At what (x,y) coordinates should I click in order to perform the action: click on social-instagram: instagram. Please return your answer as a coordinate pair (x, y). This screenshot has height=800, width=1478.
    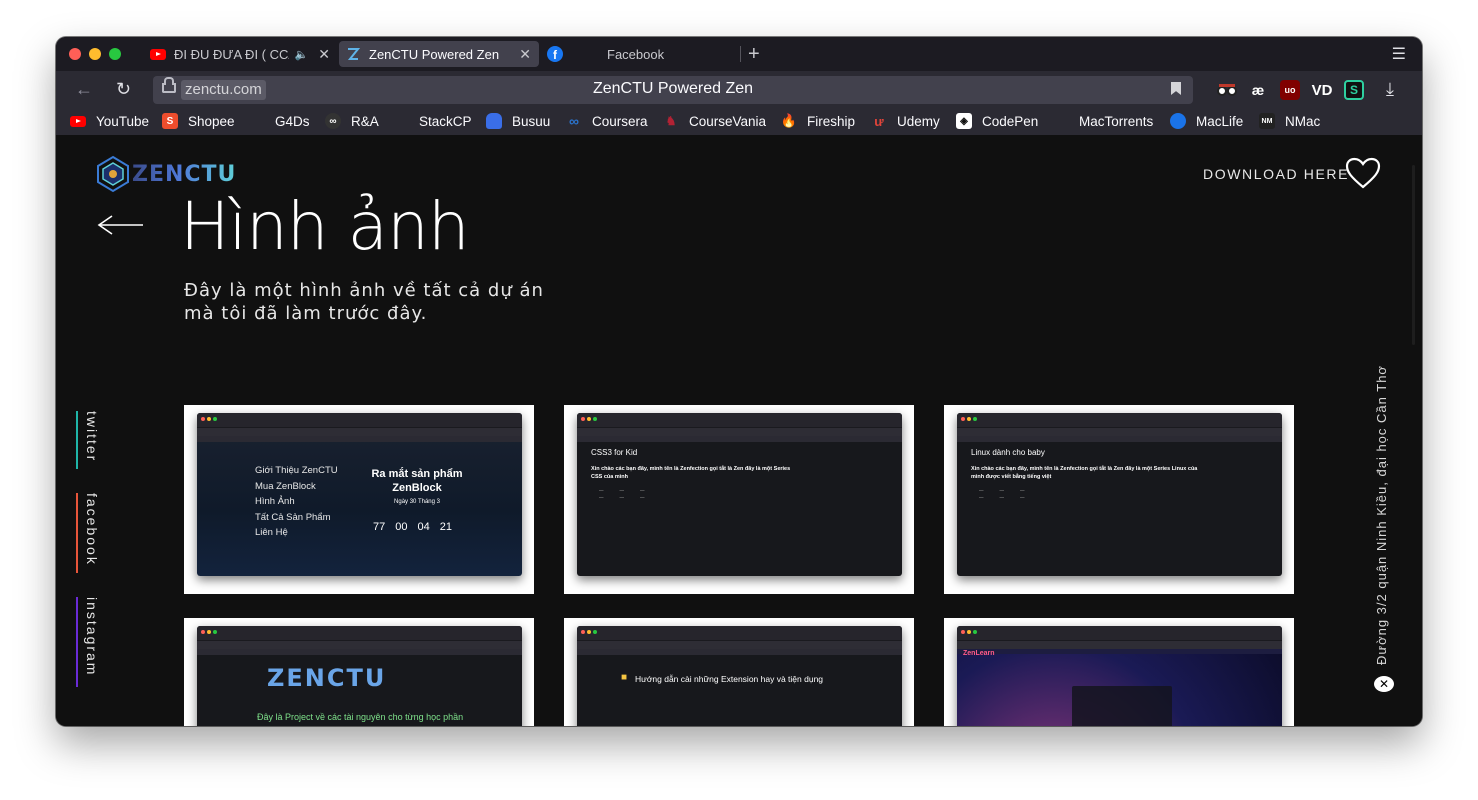
    Looking at the image, I should click on (96, 642).